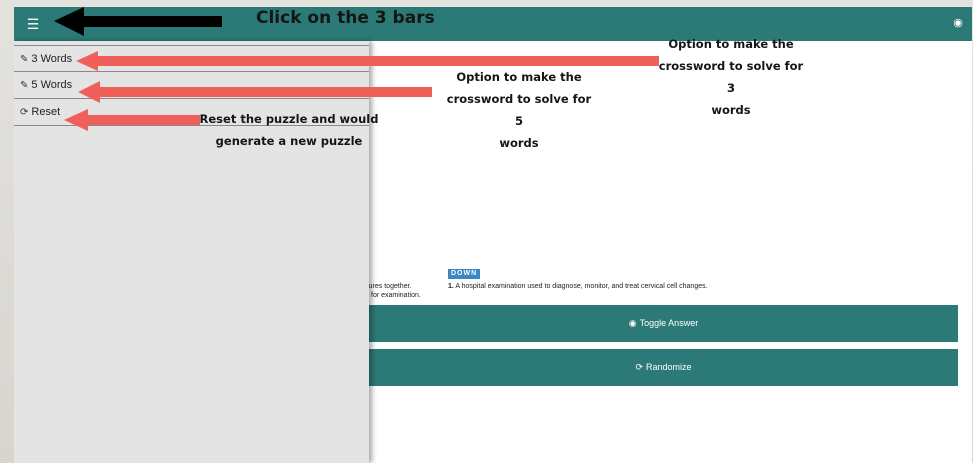  What do you see at coordinates (191, 112) in the screenshot?
I see `sidebar-item-reset: ⟳ Reset` at bounding box center [191, 112].